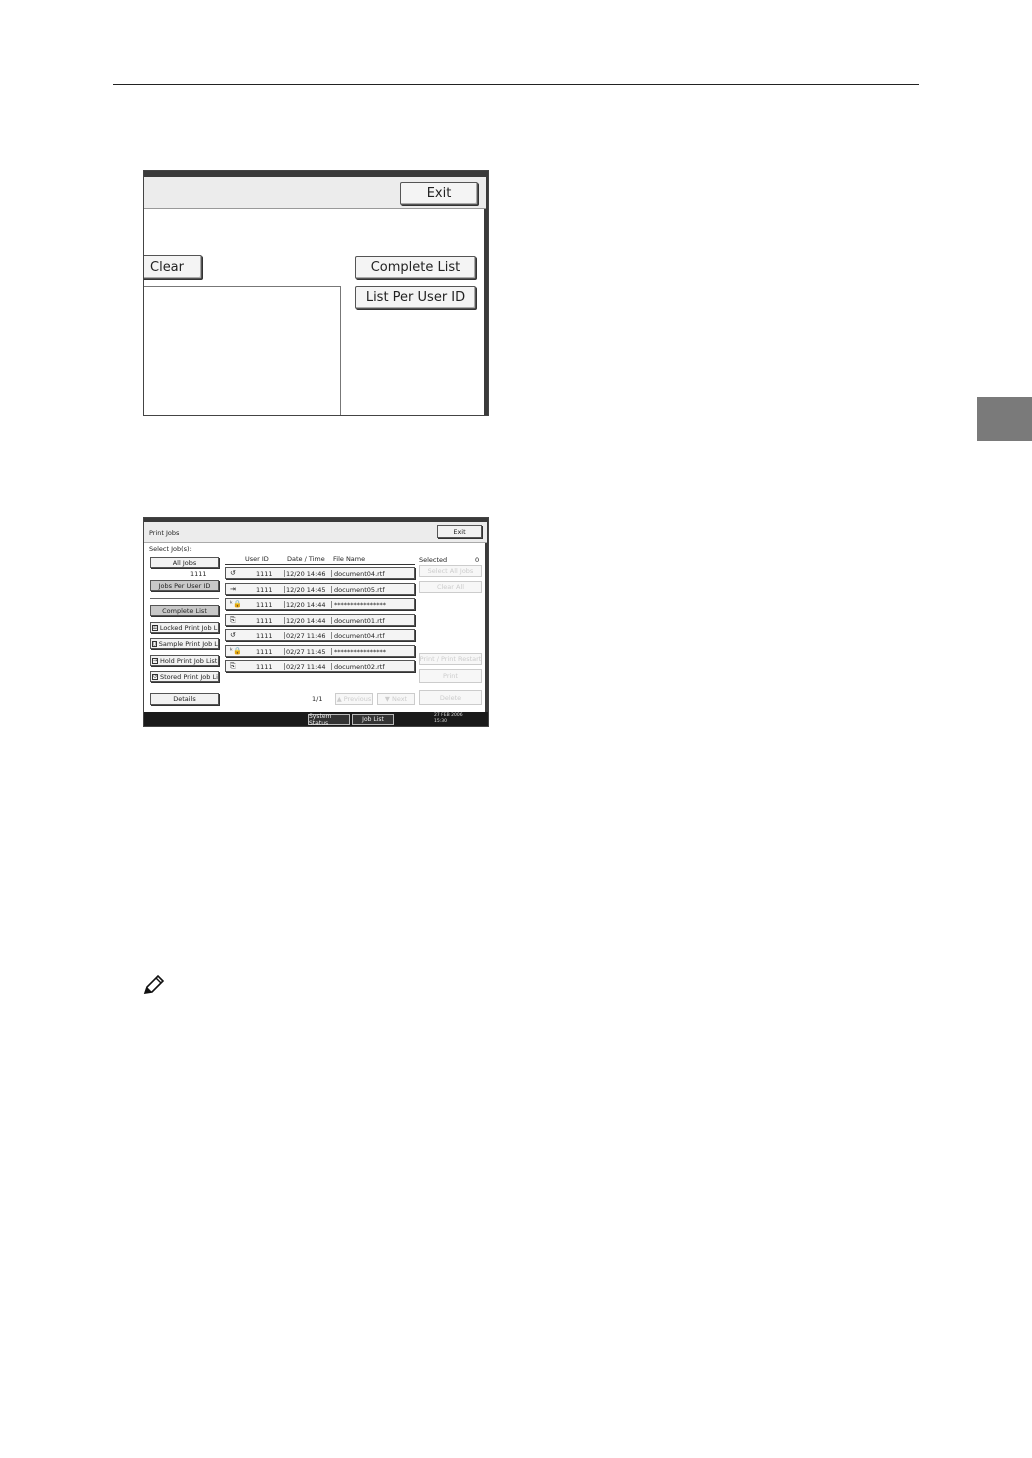 The height and width of the screenshot is (1458, 1032). I want to click on column-header-underline, so click(320, 564).